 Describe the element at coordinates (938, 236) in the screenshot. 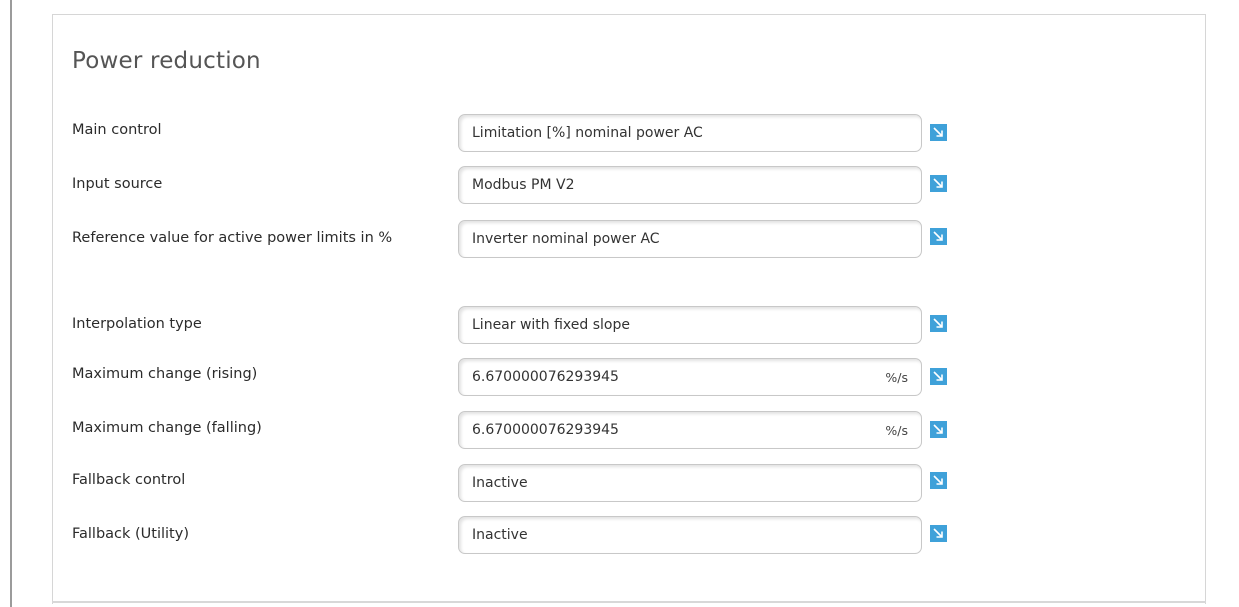

I see `reference-value-arrow-icon` at that location.